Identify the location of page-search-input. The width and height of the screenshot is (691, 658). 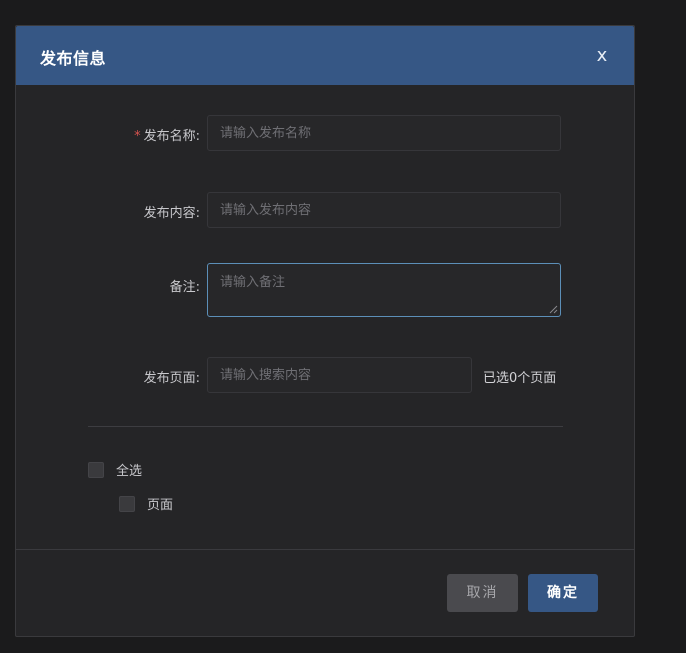
(339, 375).